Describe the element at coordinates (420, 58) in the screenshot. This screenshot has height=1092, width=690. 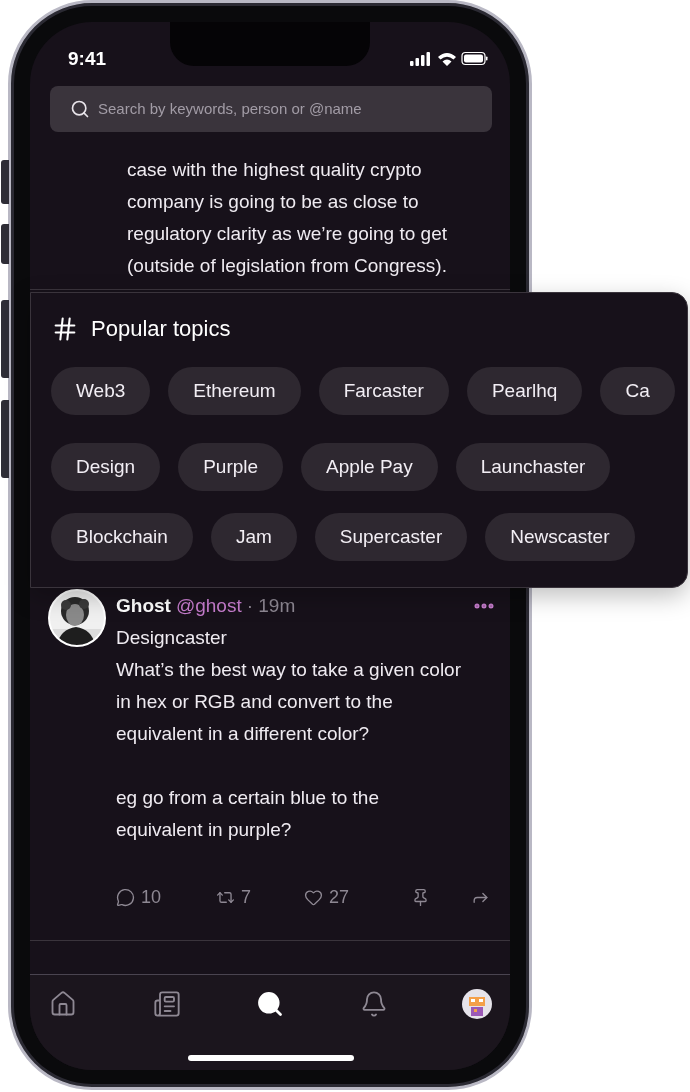
I see `signal-icon` at that location.